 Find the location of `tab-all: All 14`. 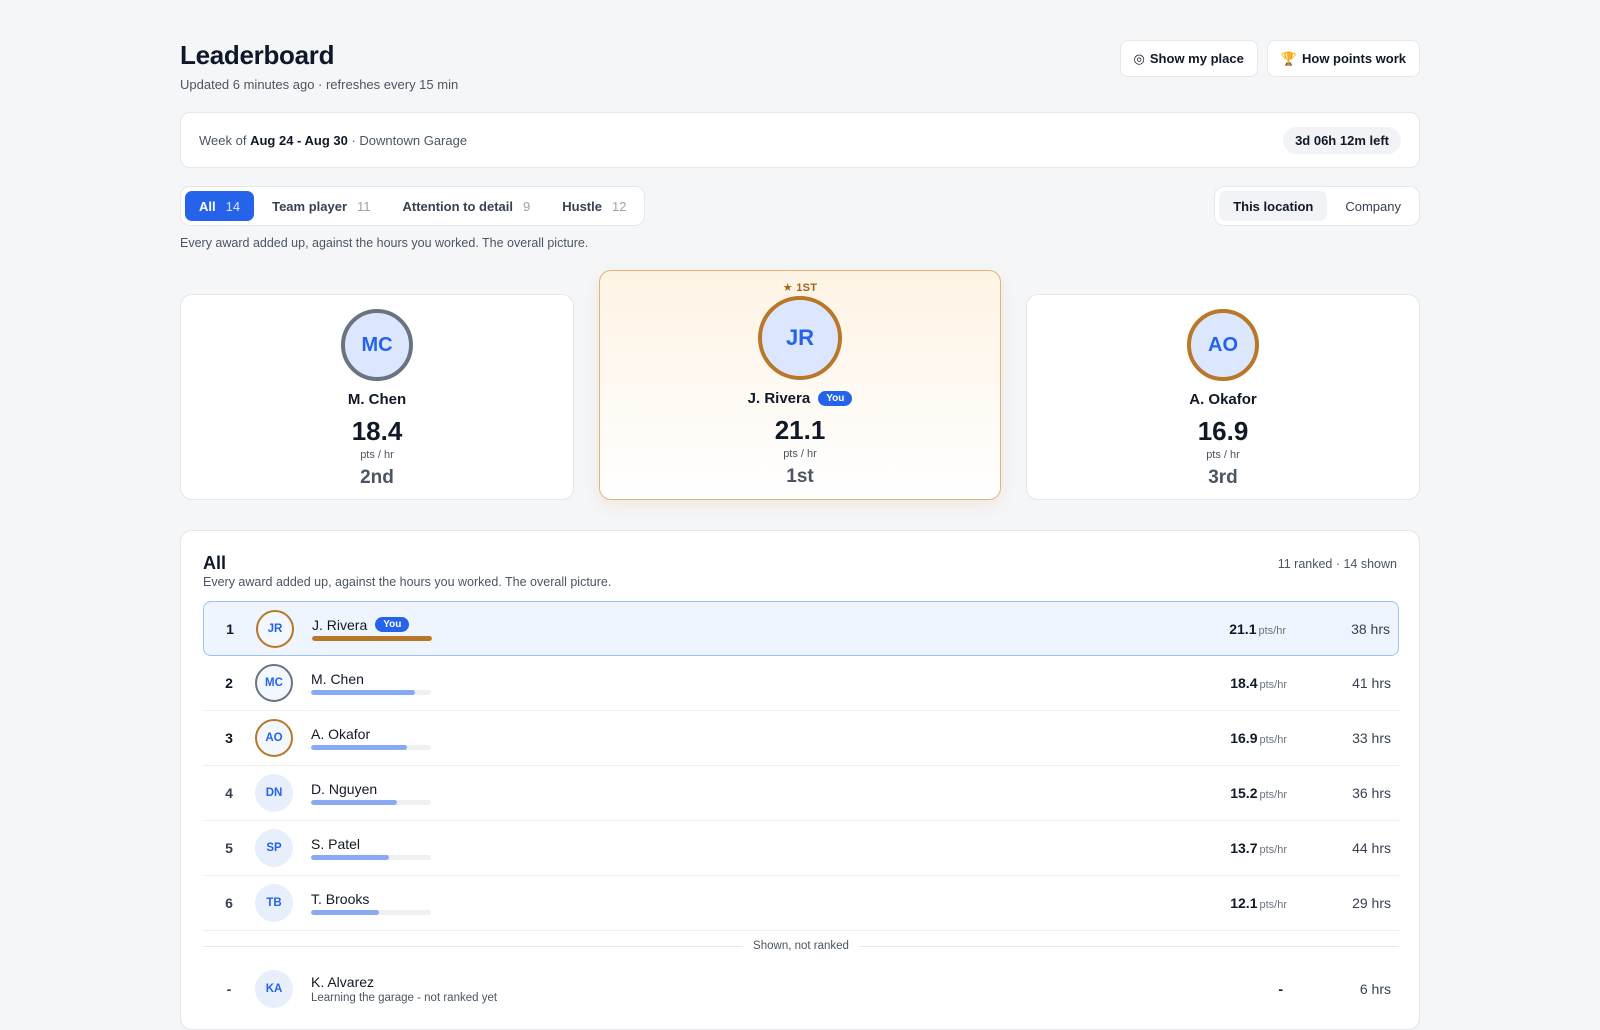

tab-all: All 14 is located at coordinates (220, 206).